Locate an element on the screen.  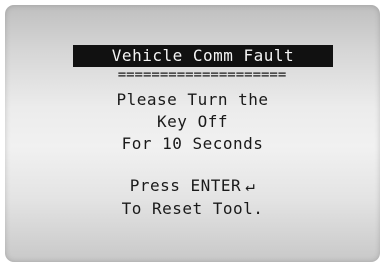
enter-key-icon: ↵ is located at coordinates (250, 185).